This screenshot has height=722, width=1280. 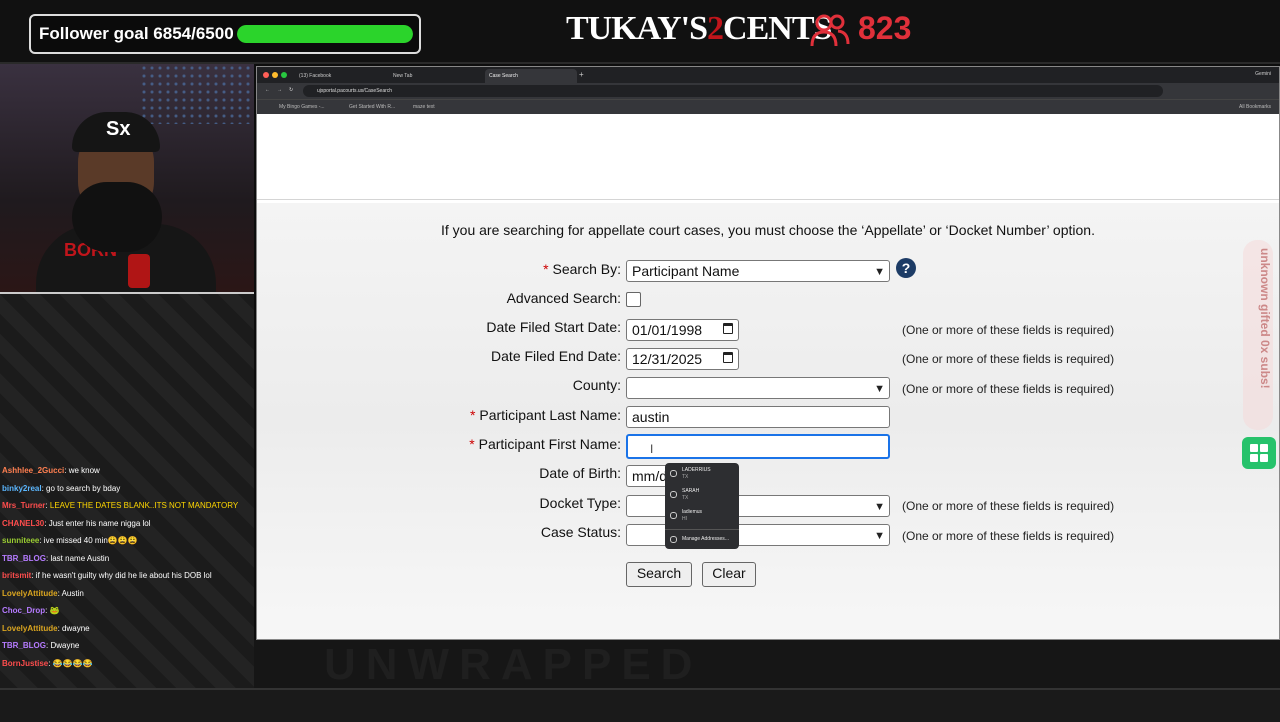 What do you see at coordinates (25, 663) in the screenshot?
I see `chat-username: BornJustise` at bounding box center [25, 663].